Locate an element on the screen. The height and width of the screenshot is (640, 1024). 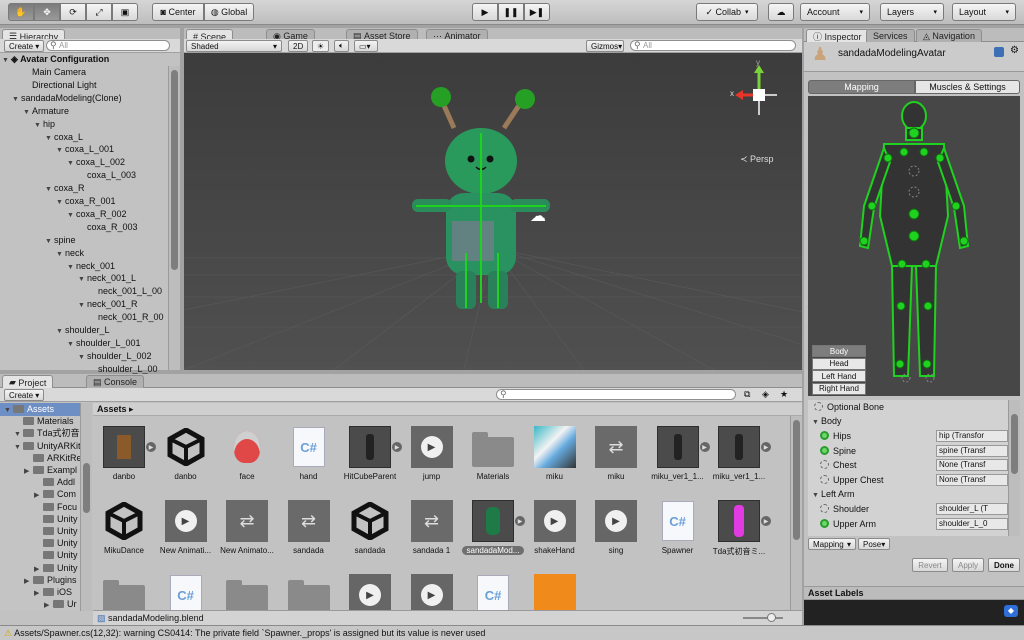
label-filter-icon: ◈ is located at coordinates (765, 394).